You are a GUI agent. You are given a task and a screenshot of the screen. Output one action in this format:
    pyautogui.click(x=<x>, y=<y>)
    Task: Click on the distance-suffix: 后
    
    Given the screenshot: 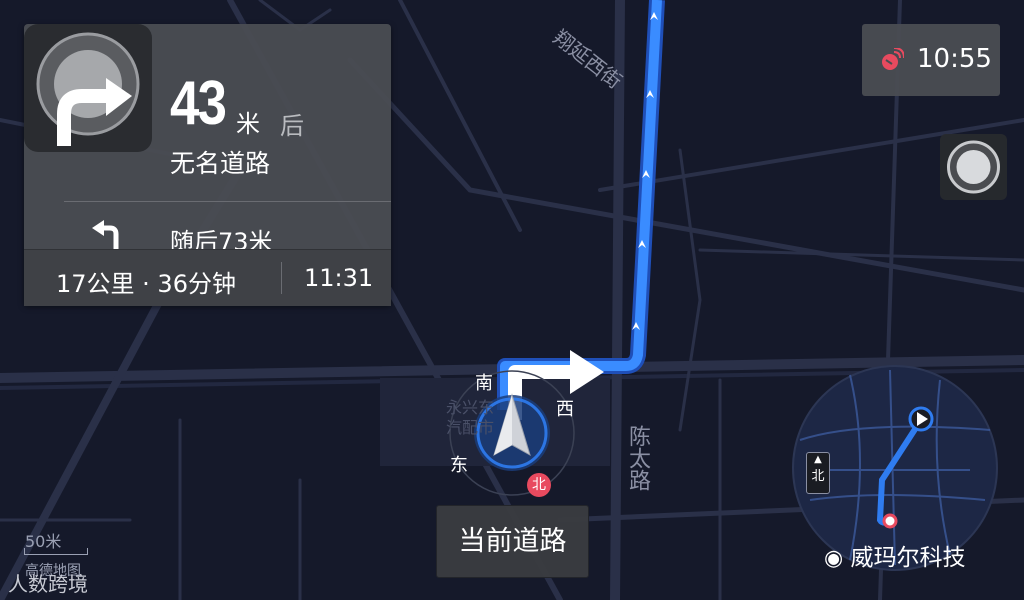 What is the action you would take?
    pyautogui.click(x=292, y=126)
    